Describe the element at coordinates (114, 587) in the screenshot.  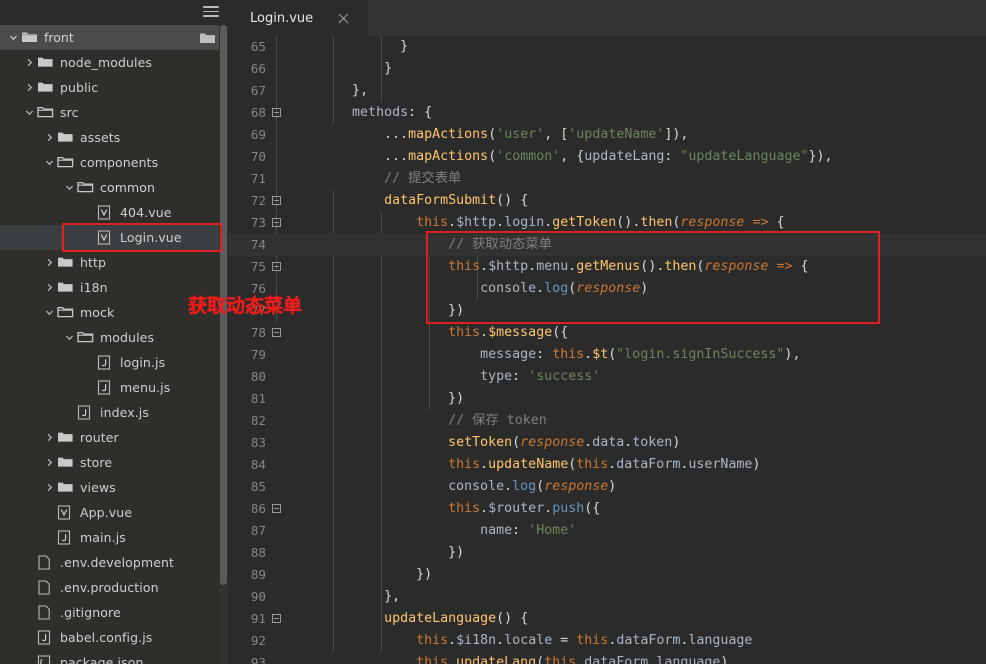
I see `tree-item-env-production: .env.production` at that location.